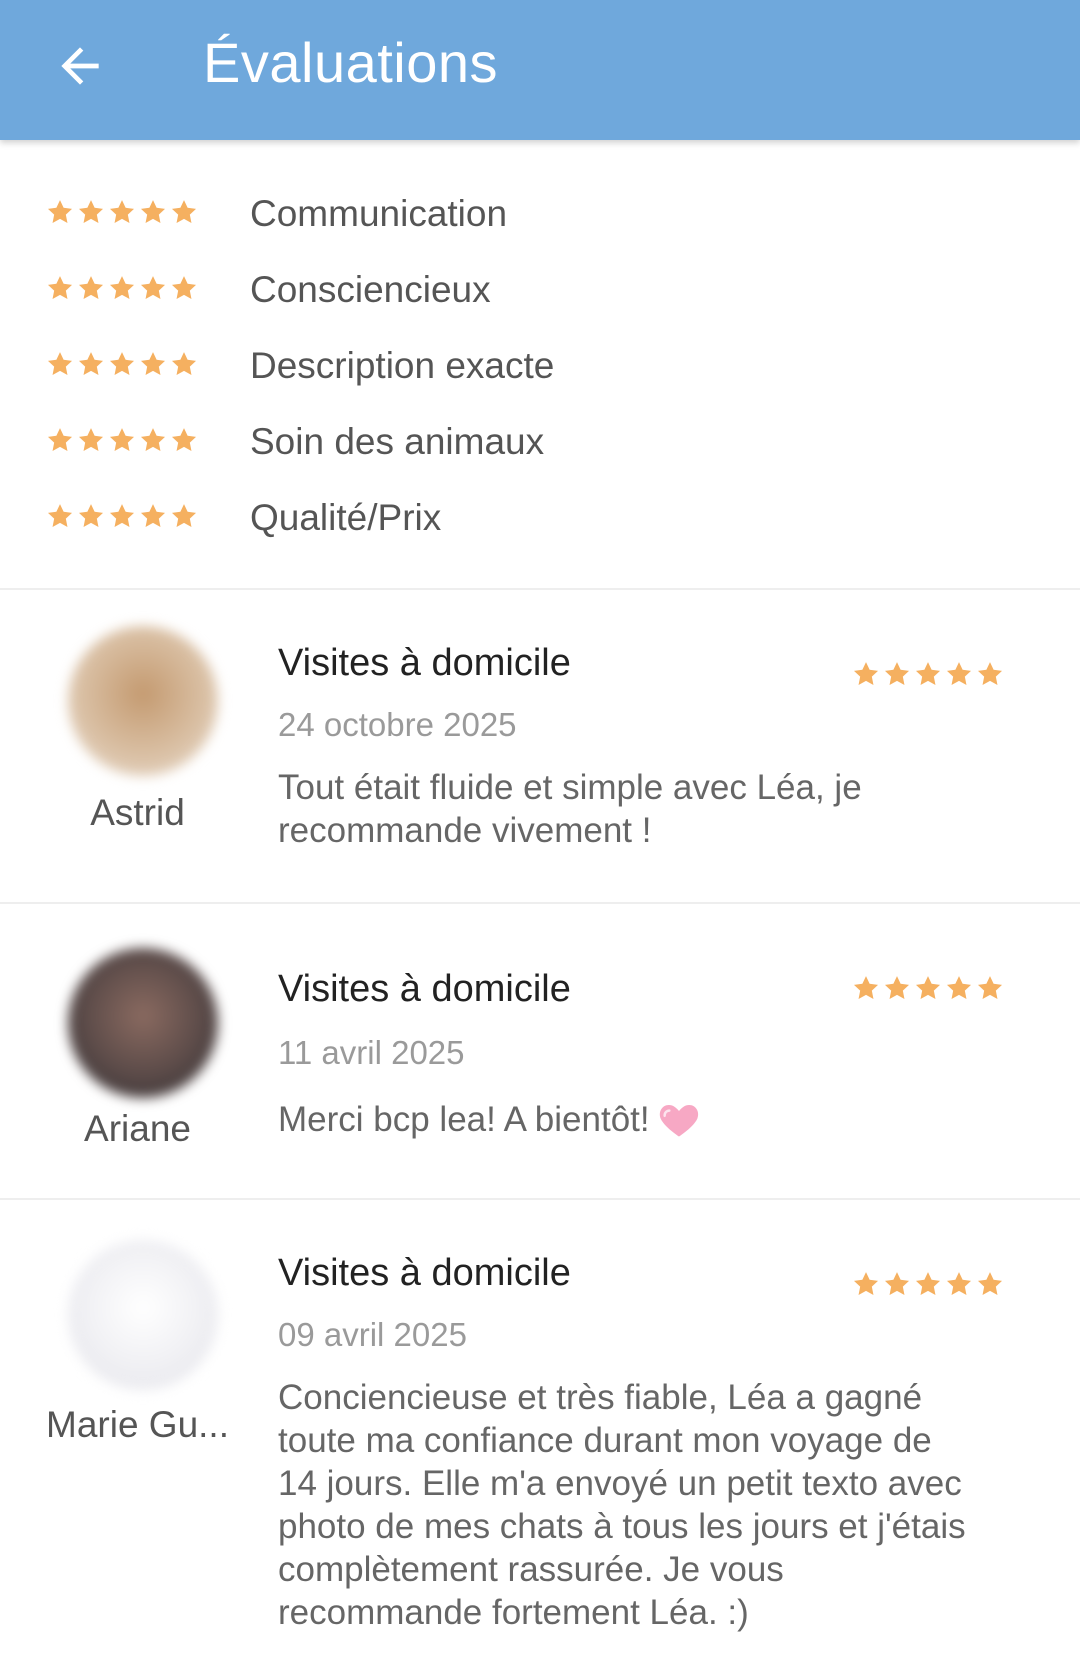  Describe the element at coordinates (346, 517) in the screenshot. I see `criterion-label: Qualité/Prix` at that location.